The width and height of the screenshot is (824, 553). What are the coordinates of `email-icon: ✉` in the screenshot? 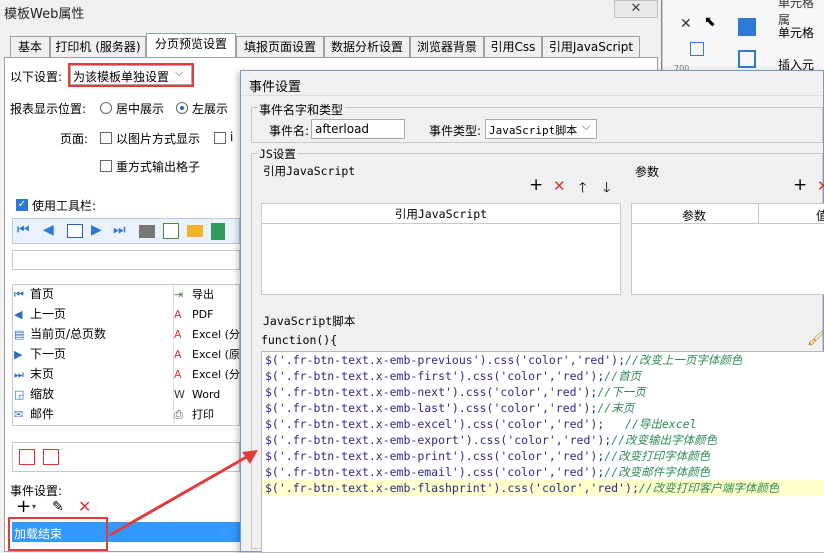 It's located at (19, 414).